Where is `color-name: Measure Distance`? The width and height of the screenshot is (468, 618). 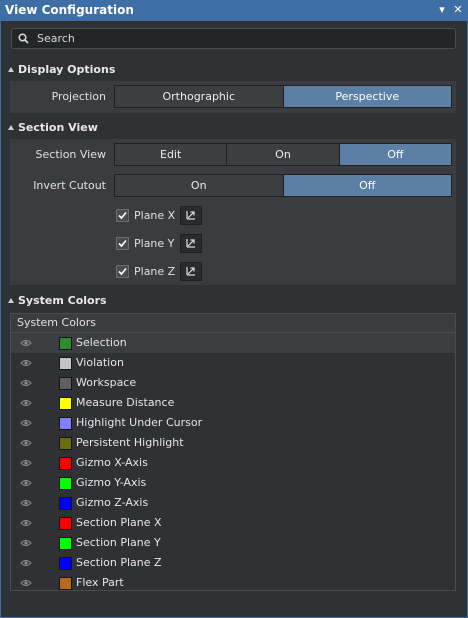 color-name: Measure Distance is located at coordinates (125, 402).